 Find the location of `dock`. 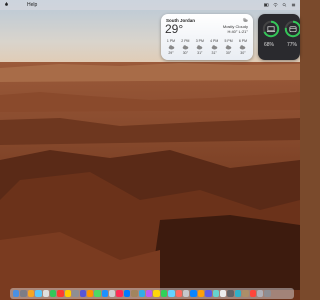

dock is located at coordinates (152, 293).